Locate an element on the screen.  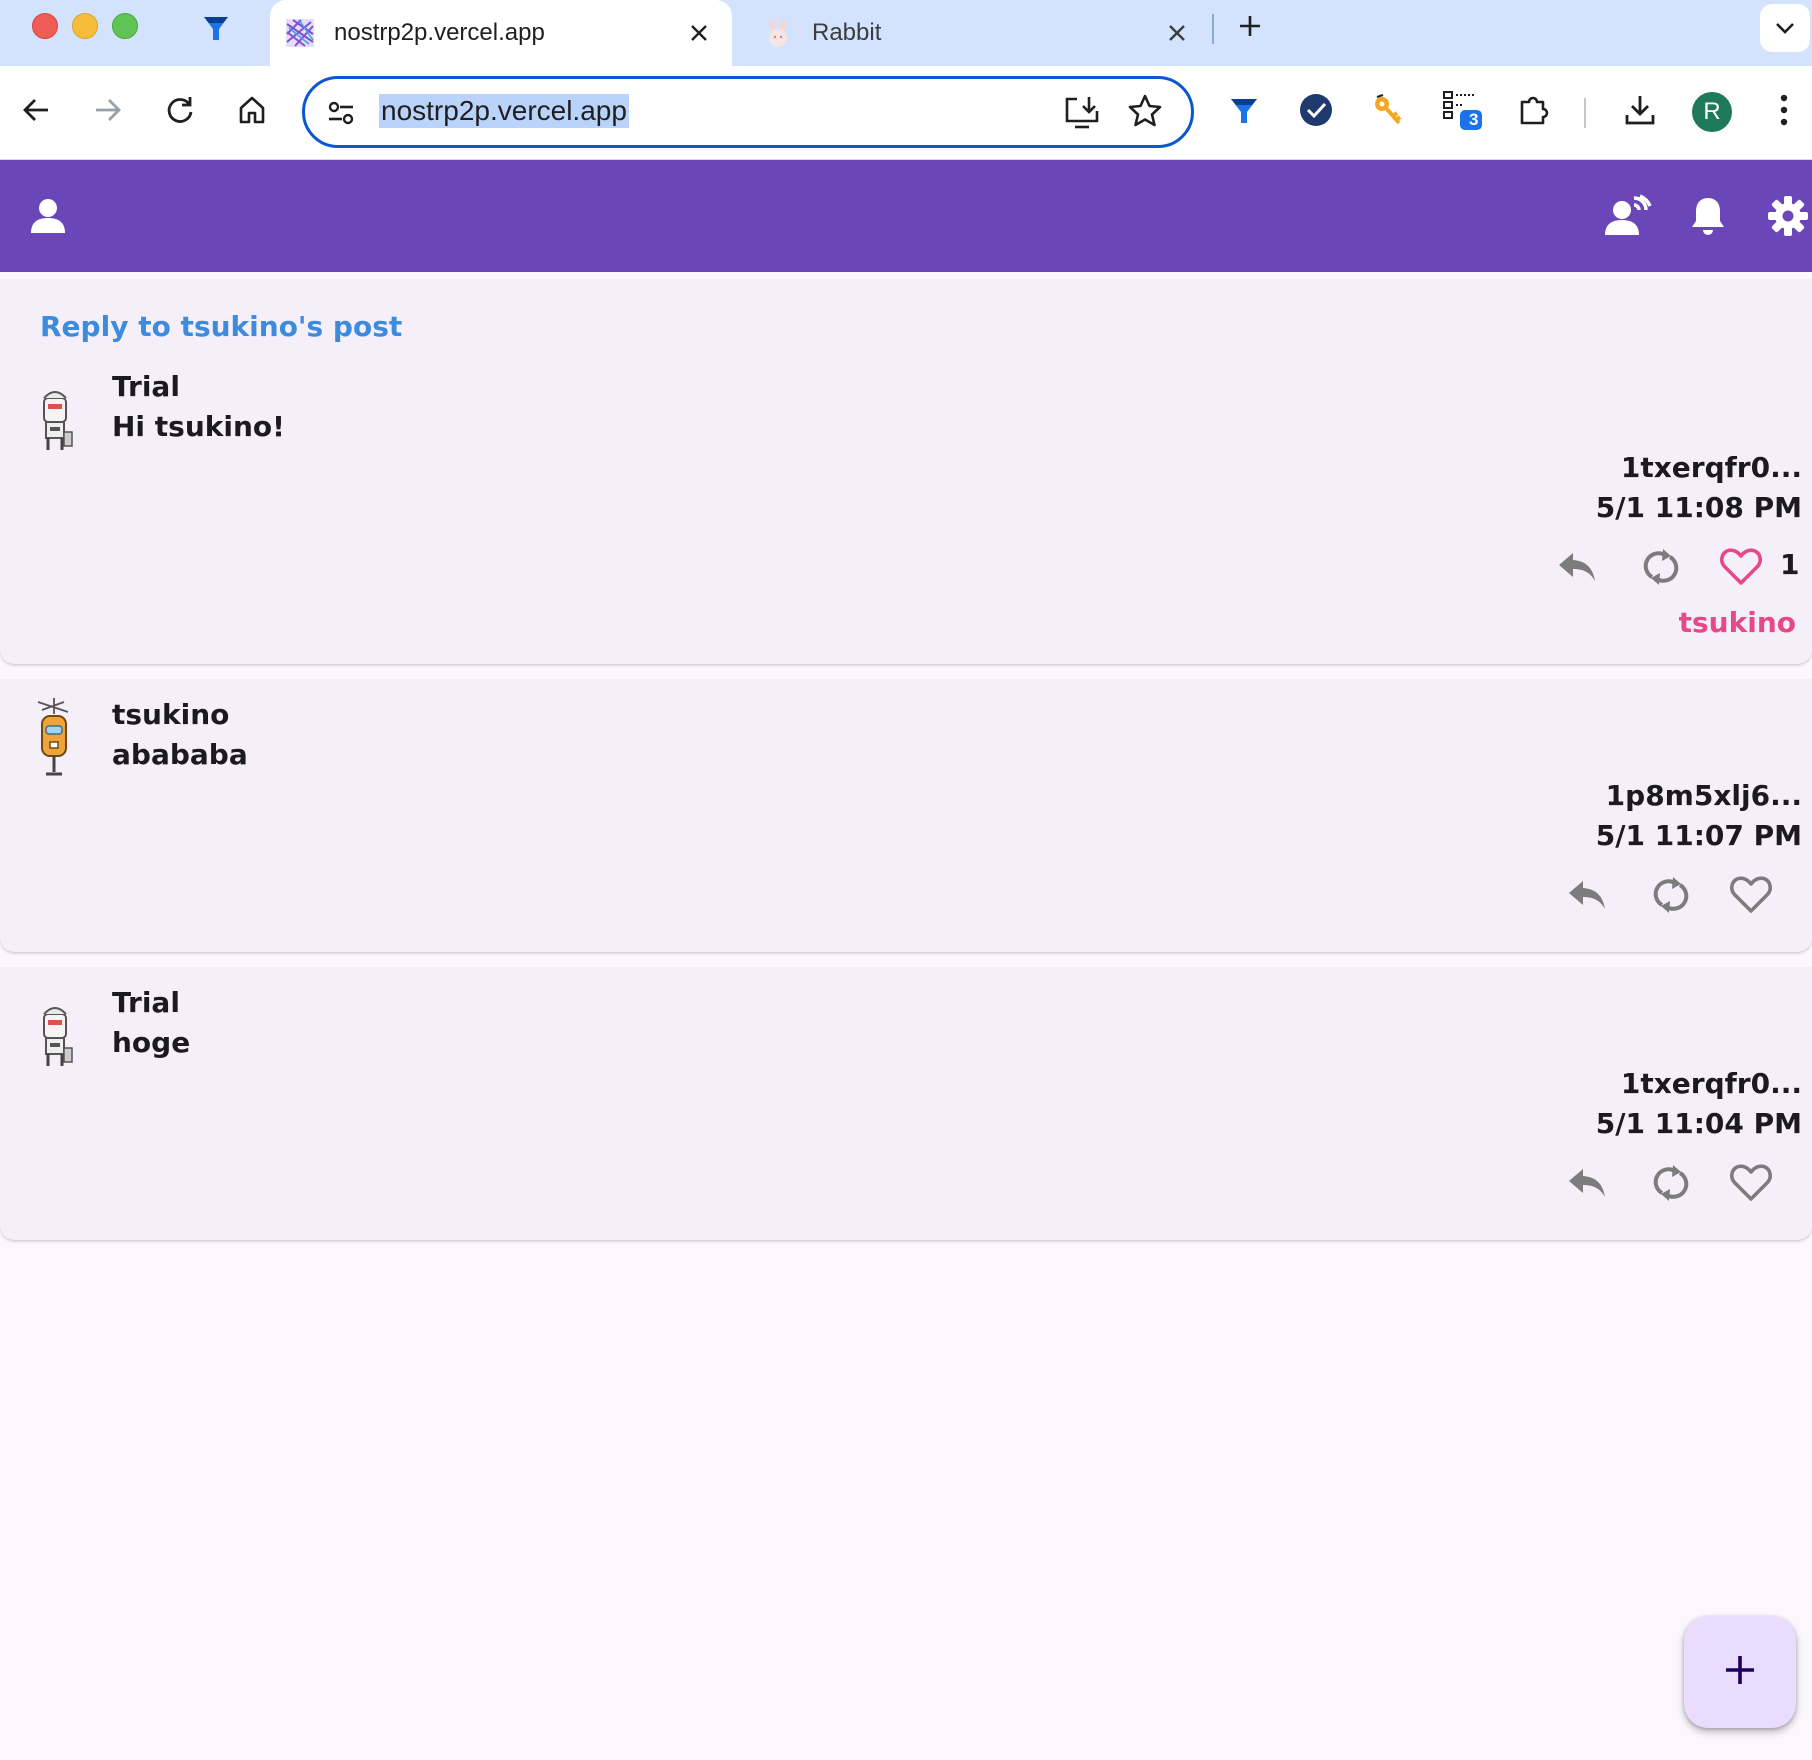
post-timestamp: 5/1 11:07 PM is located at coordinates (1698, 835).